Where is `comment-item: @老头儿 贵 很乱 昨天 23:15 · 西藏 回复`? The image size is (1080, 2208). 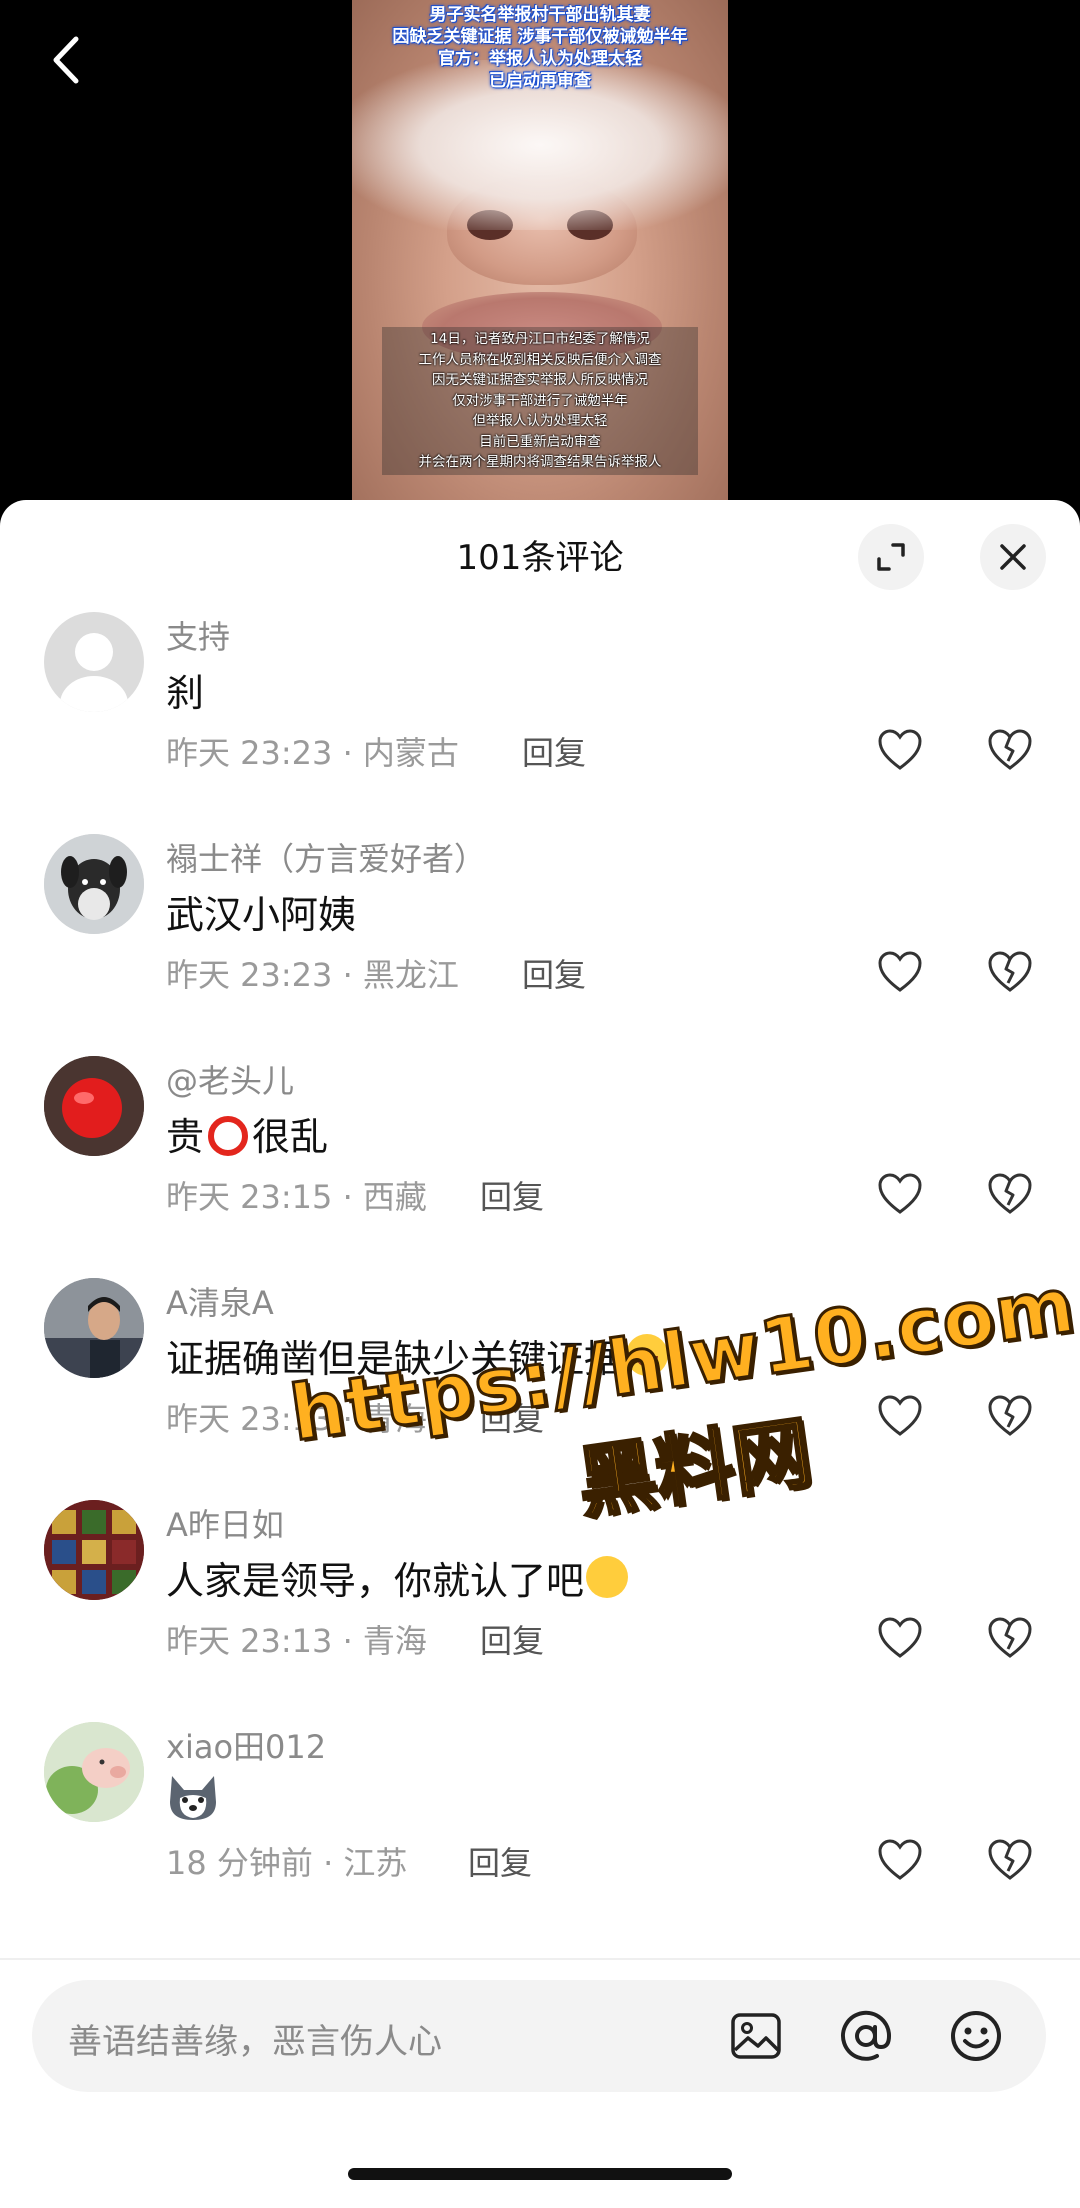
comment-item: @老头儿 贵 很乱 昨天 23:15 · 西藏 回复 is located at coordinates (540, 1156).